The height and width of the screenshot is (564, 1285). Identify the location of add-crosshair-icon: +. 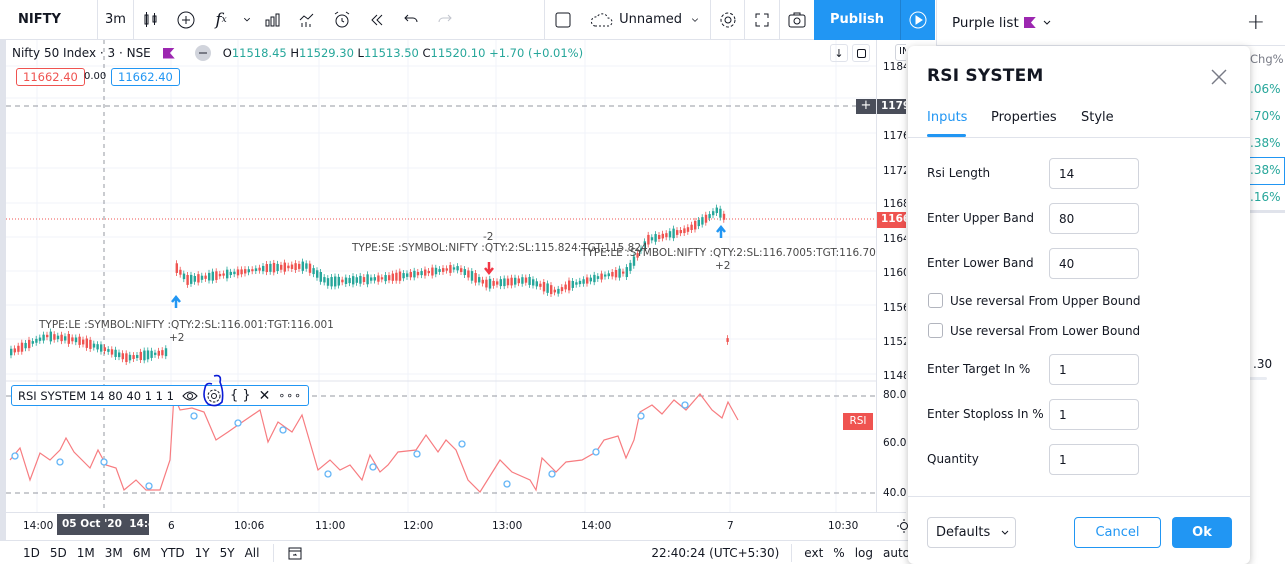
(866, 106).